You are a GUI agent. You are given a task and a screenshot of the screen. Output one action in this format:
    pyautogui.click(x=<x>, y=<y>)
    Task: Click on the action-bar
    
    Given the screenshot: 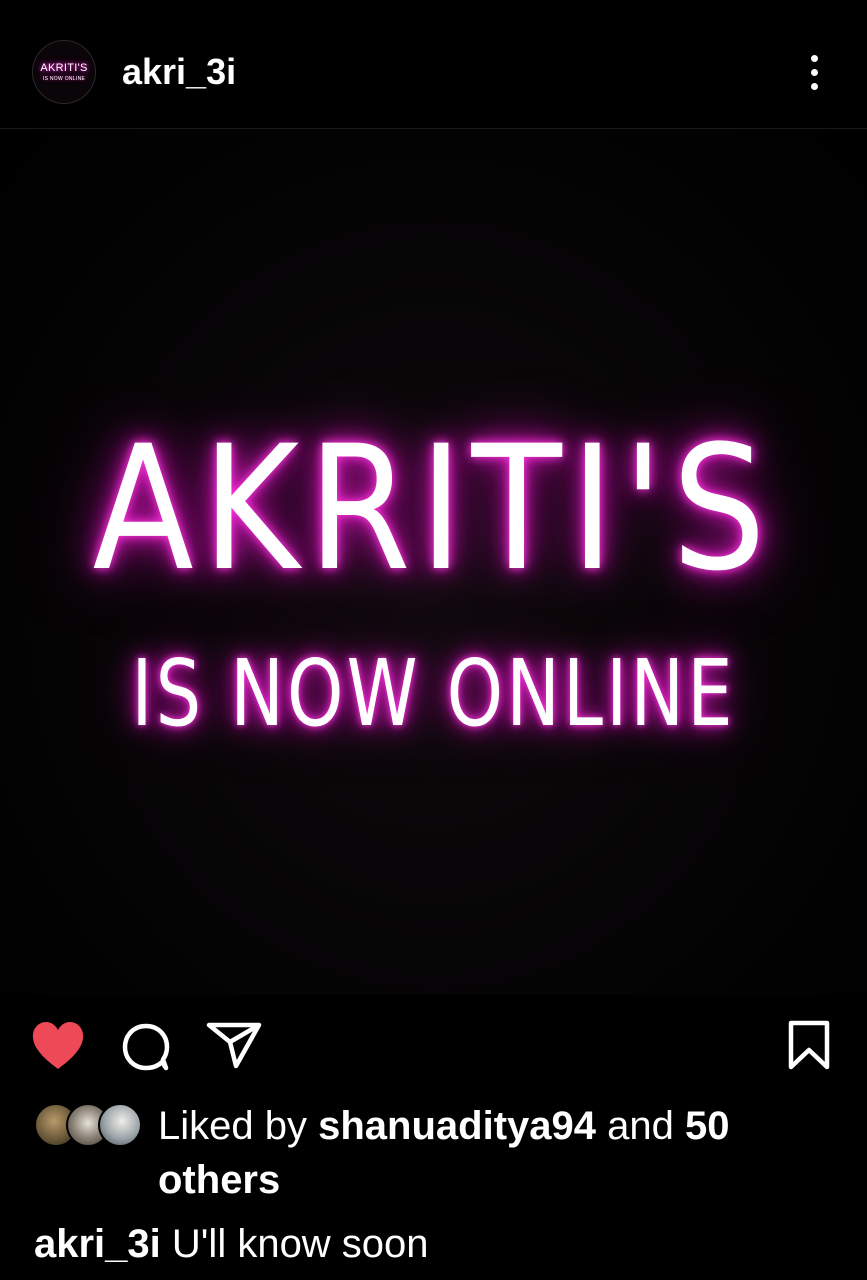 What is the action you would take?
    pyautogui.click(x=433, y=1045)
    